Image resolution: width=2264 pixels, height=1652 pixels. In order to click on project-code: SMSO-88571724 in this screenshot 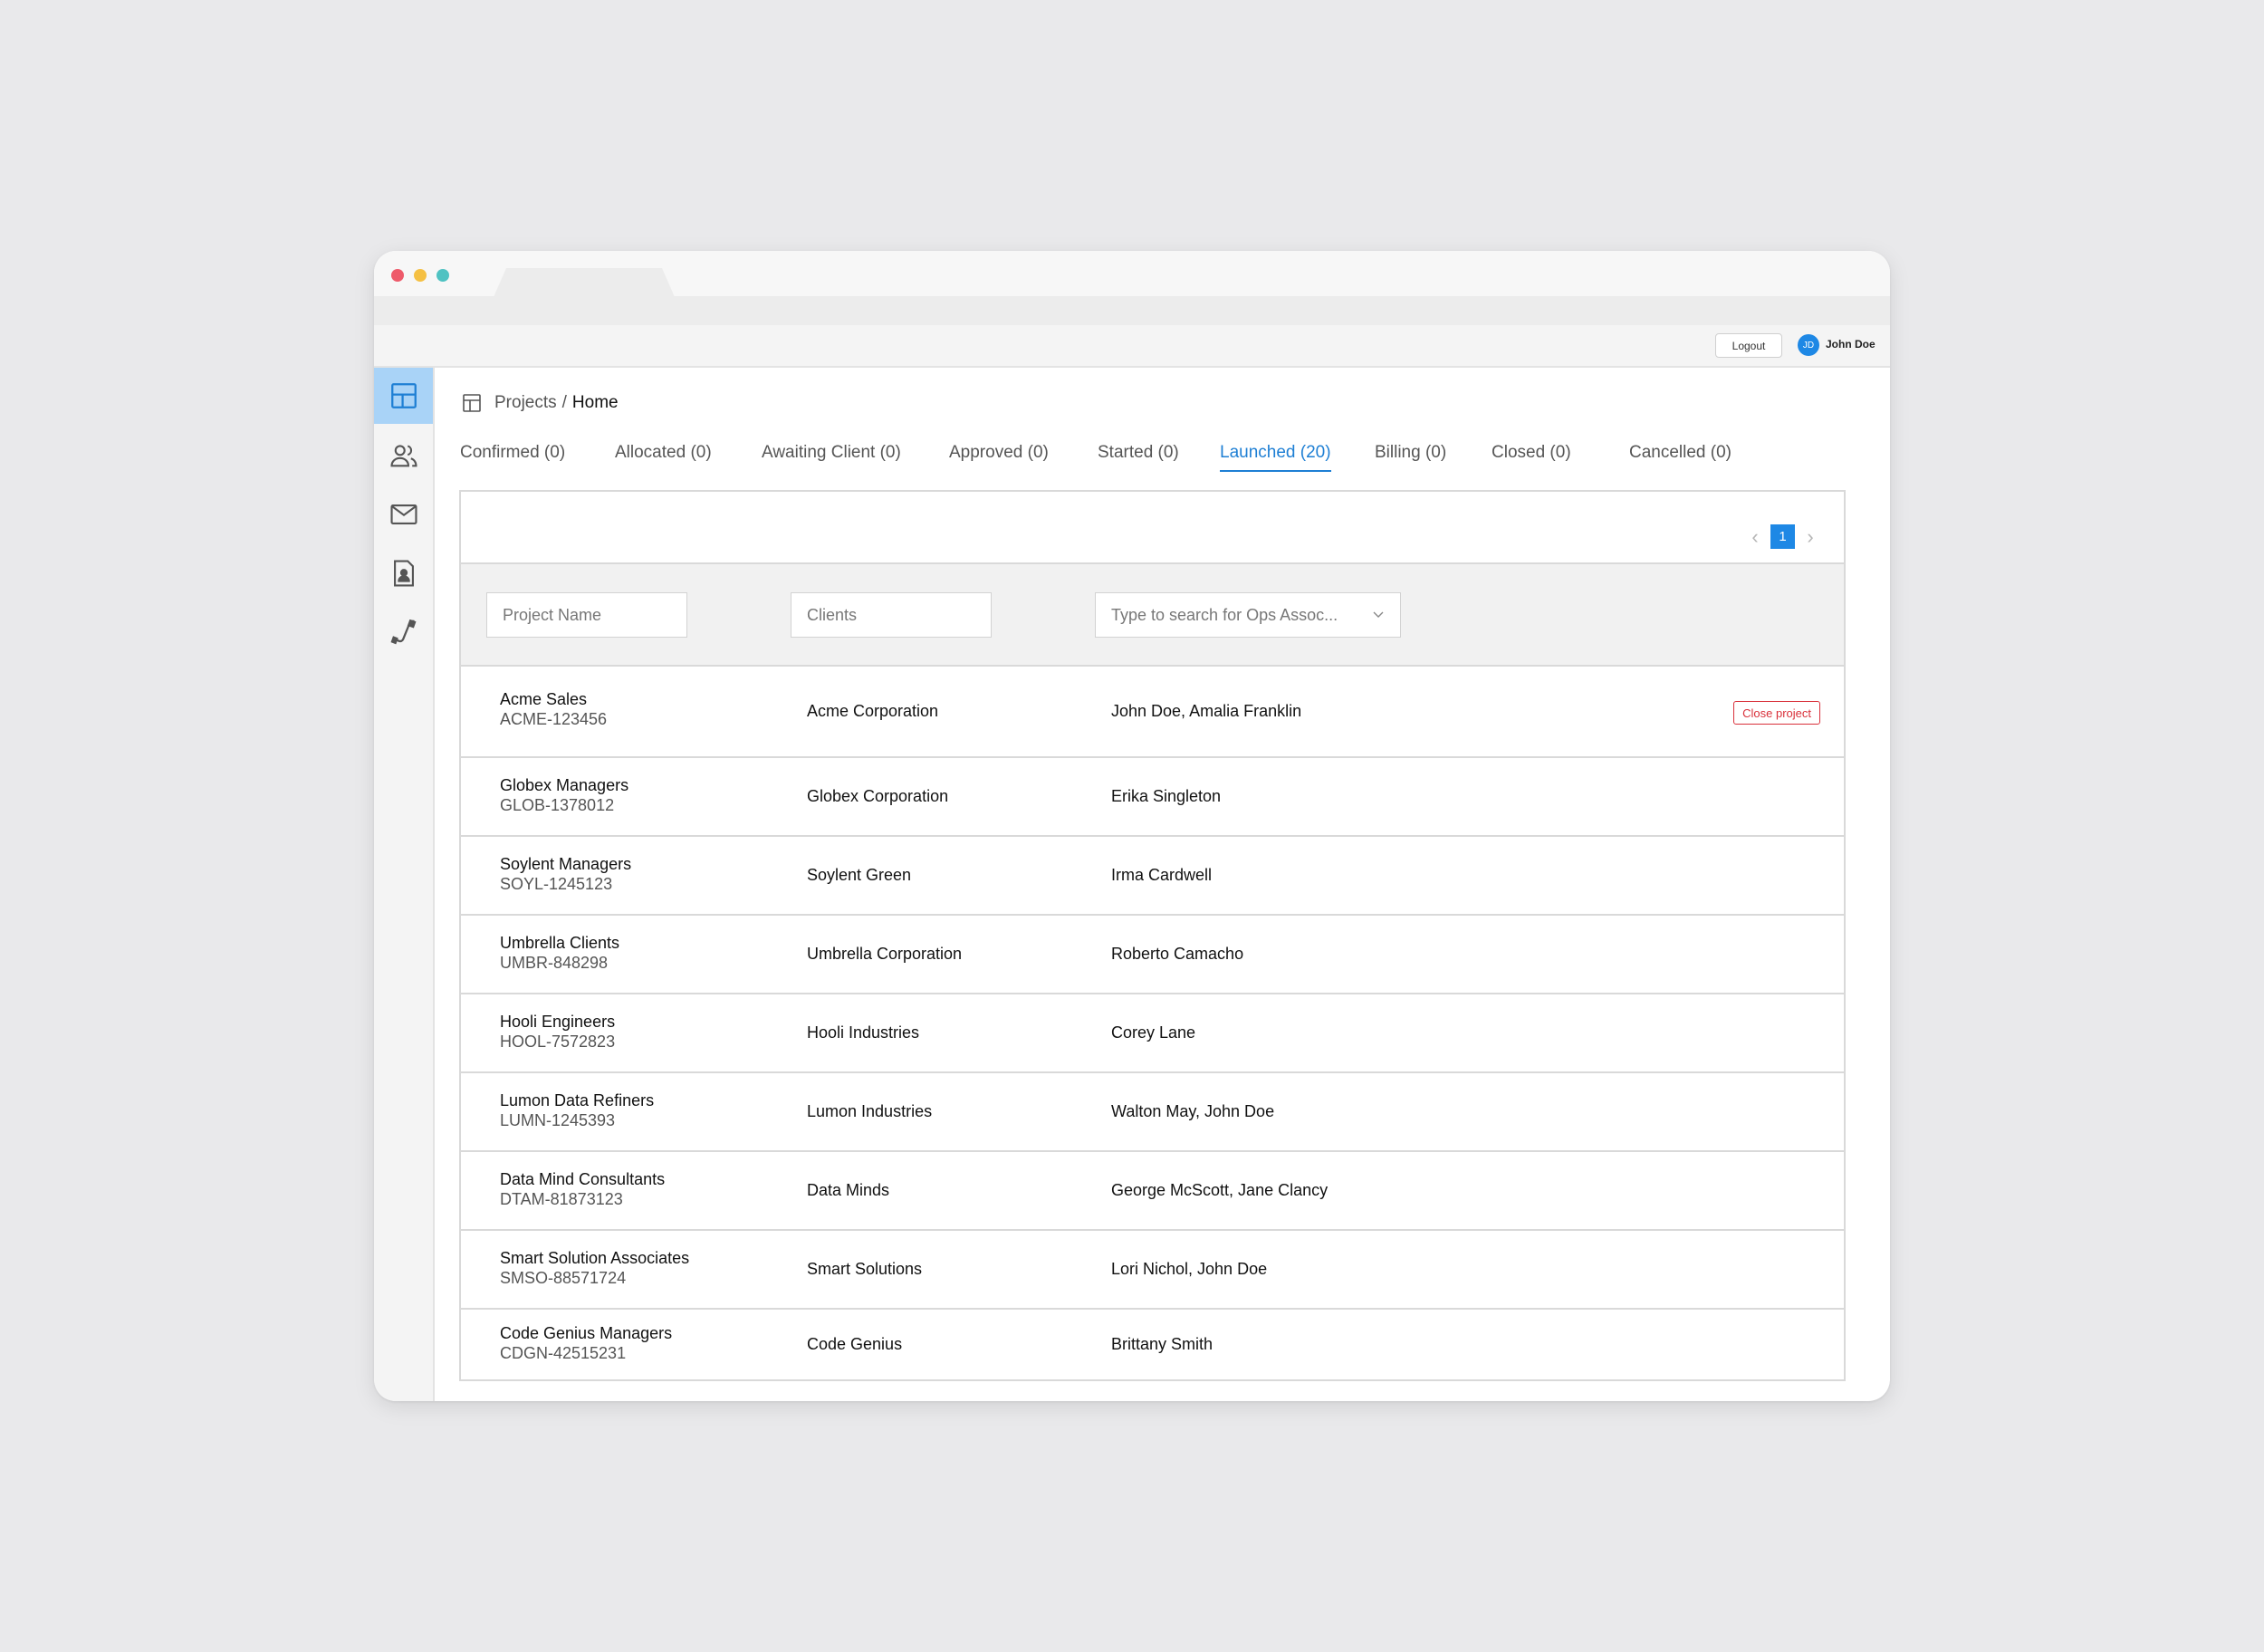, I will do `click(563, 1278)`.